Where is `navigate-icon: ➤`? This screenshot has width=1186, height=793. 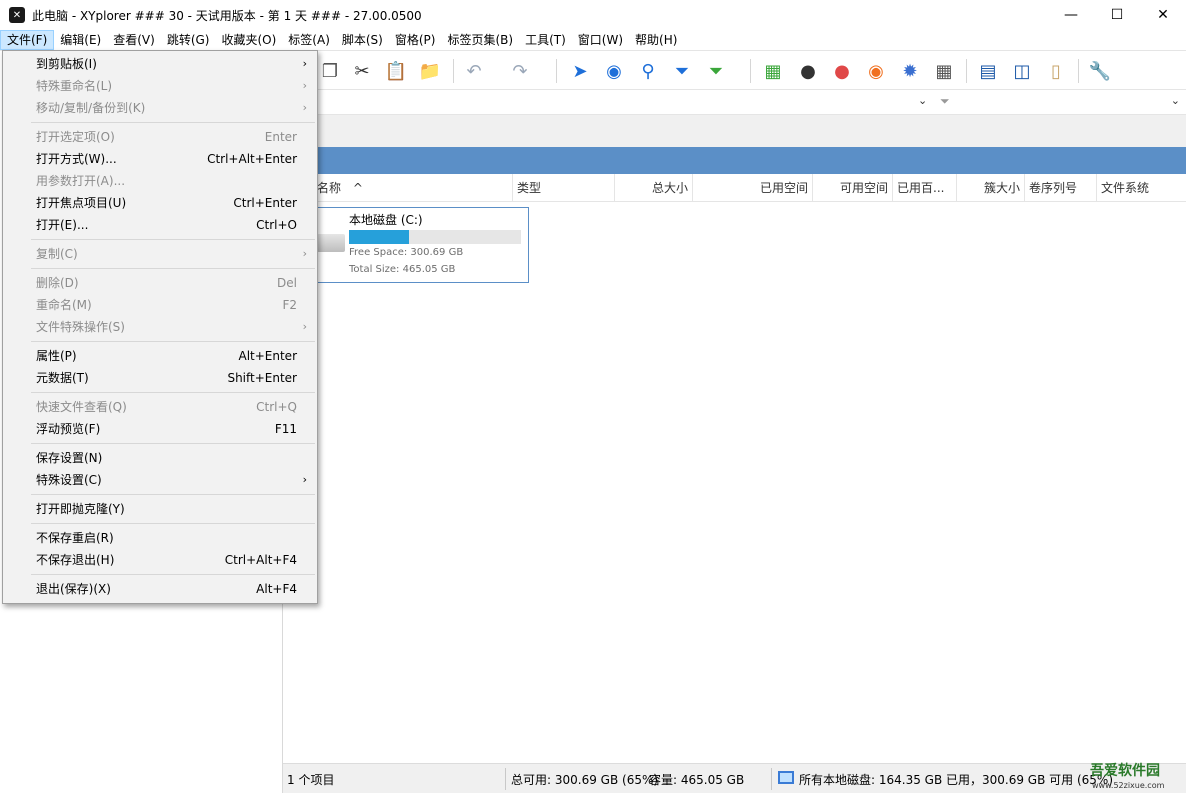
navigate-icon: ➤ is located at coordinates (580, 71).